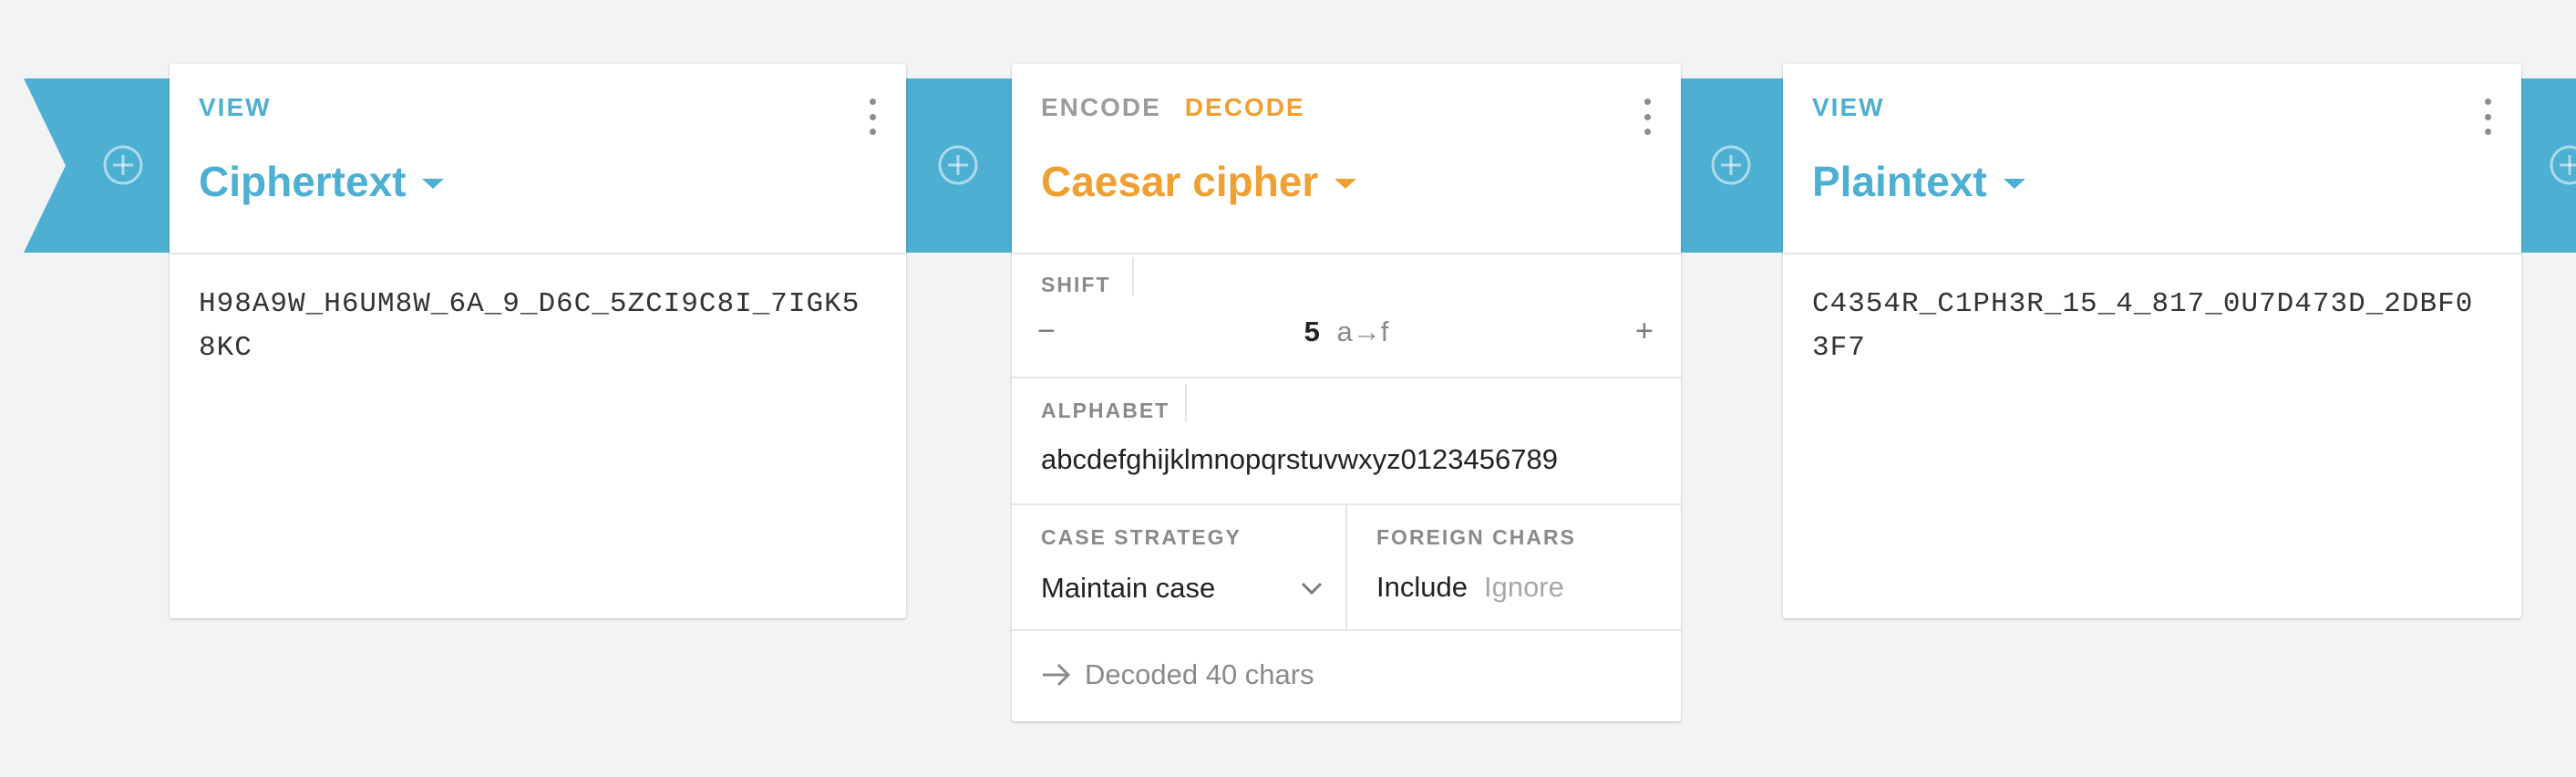  I want to click on brick-selector: Ciphertext, so click(322, 181).